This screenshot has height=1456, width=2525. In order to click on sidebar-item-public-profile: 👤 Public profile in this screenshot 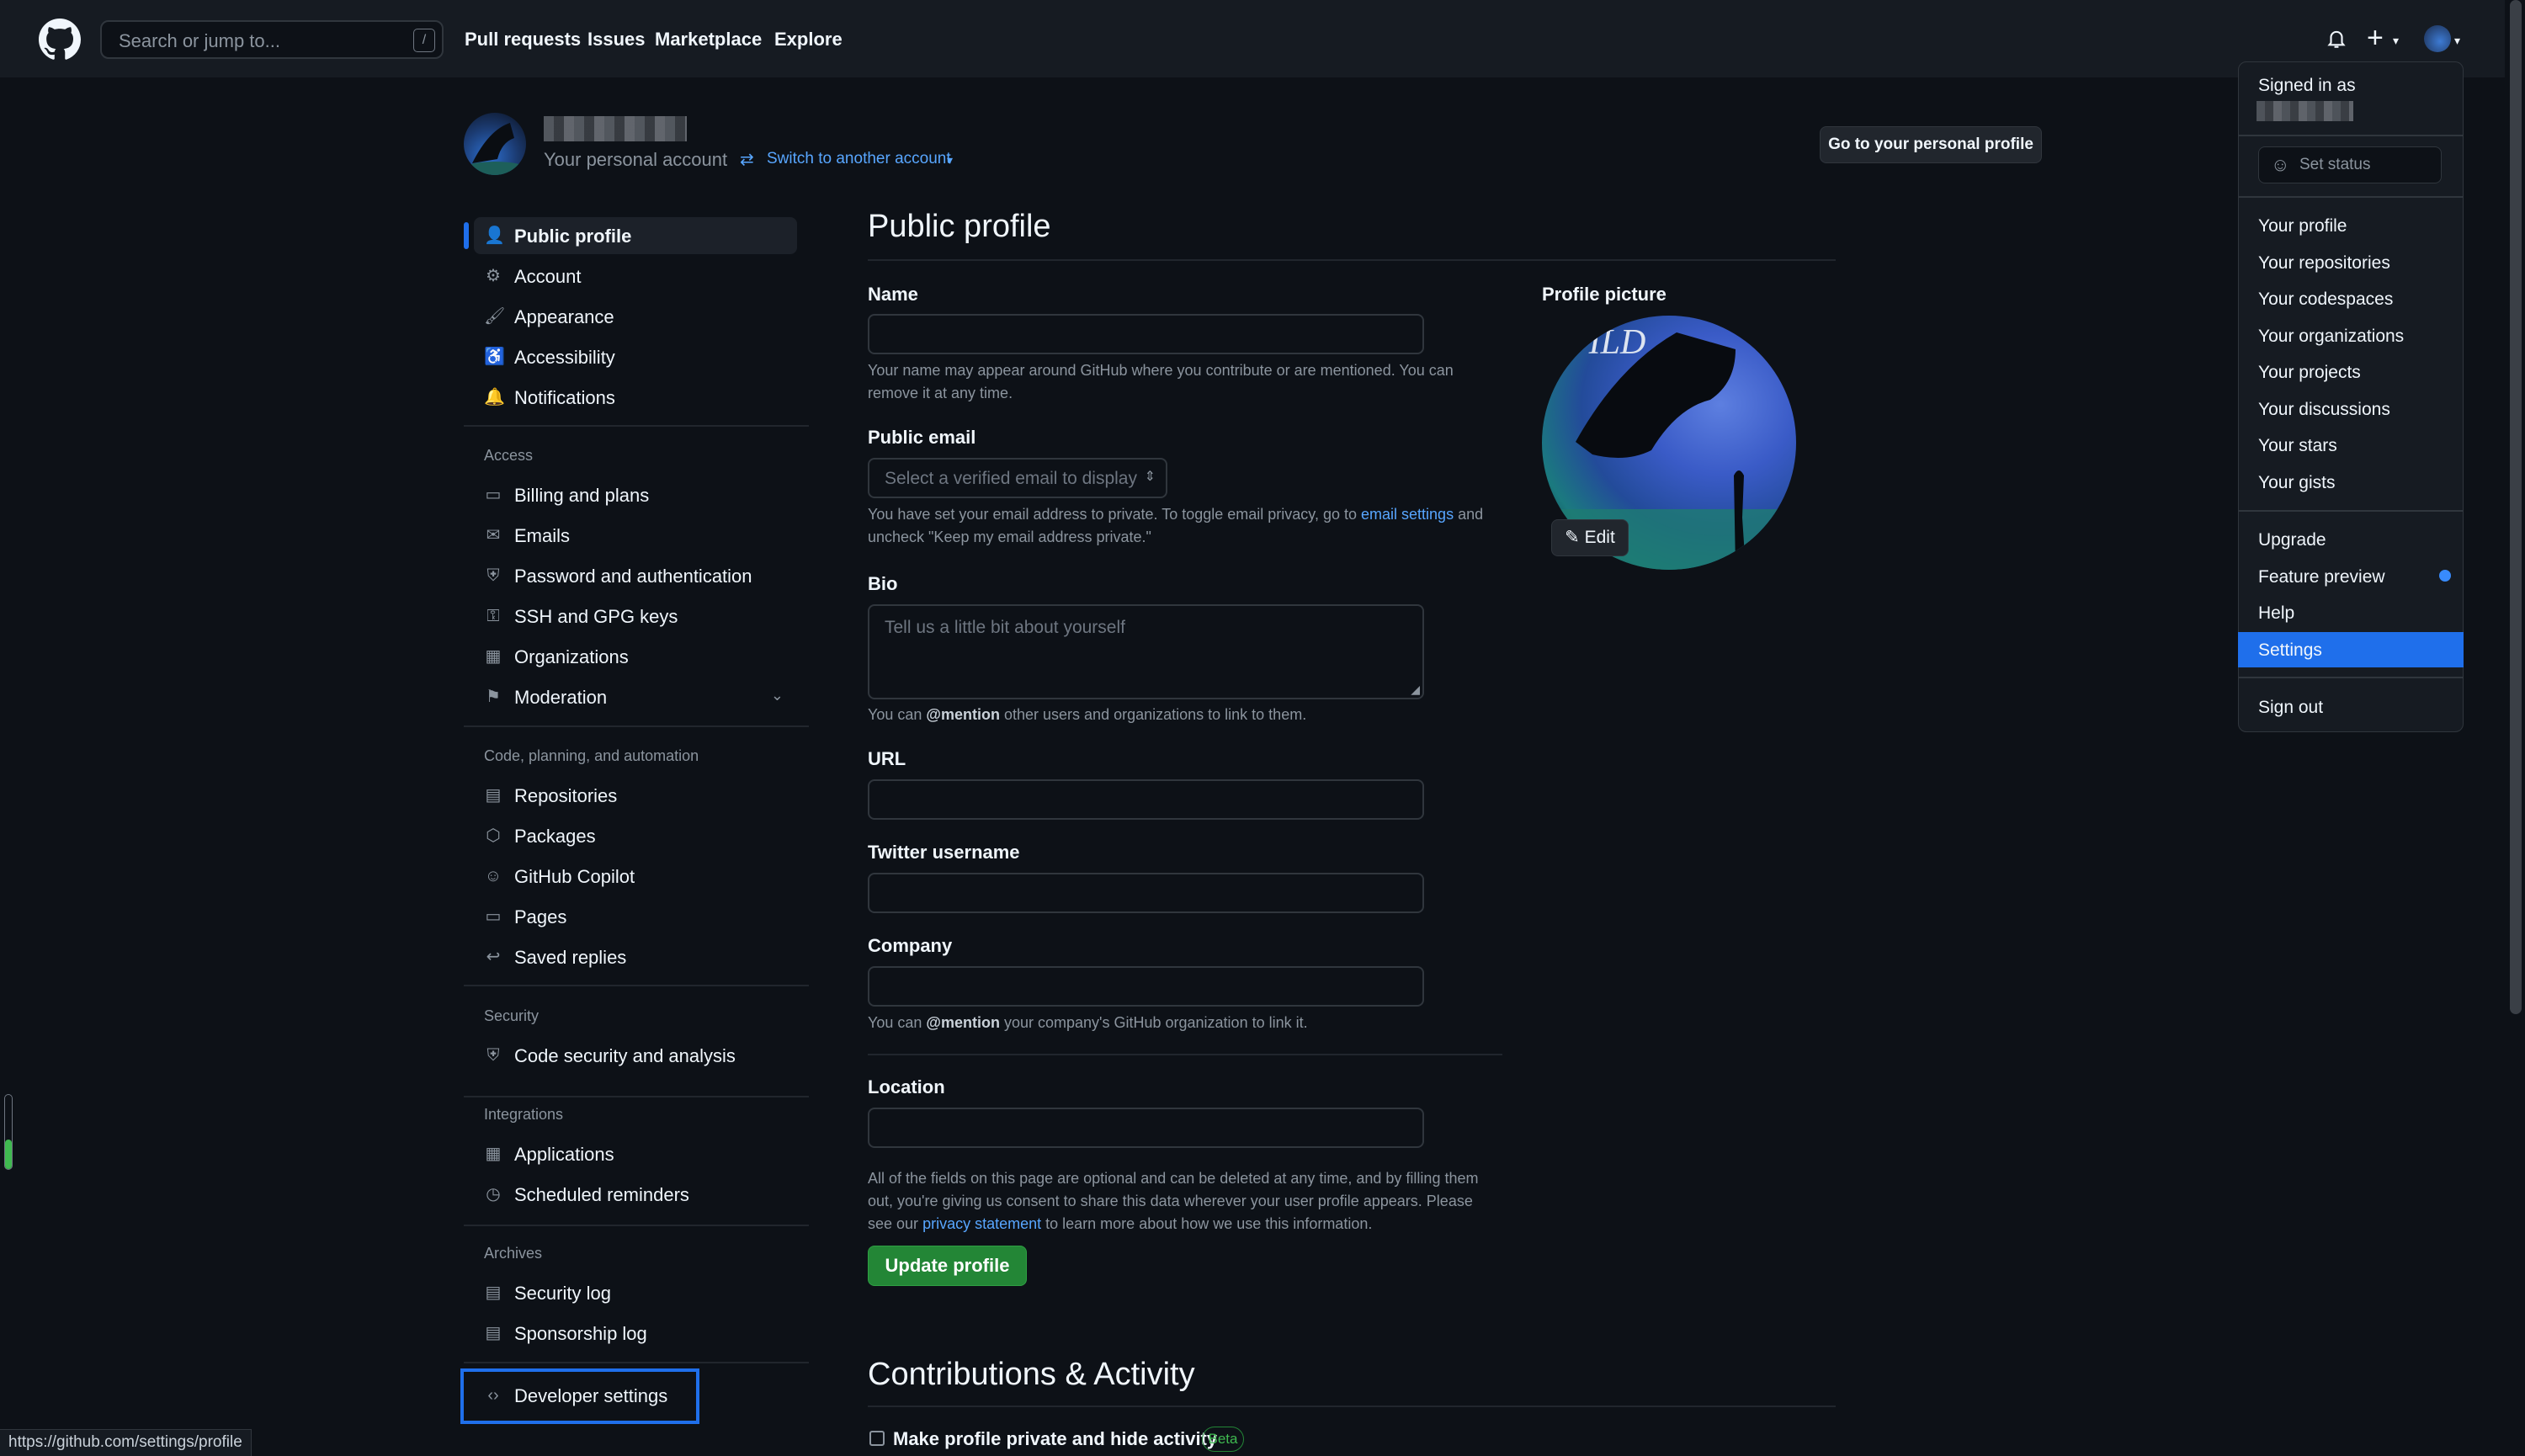, I will do `click(630, 235)`.